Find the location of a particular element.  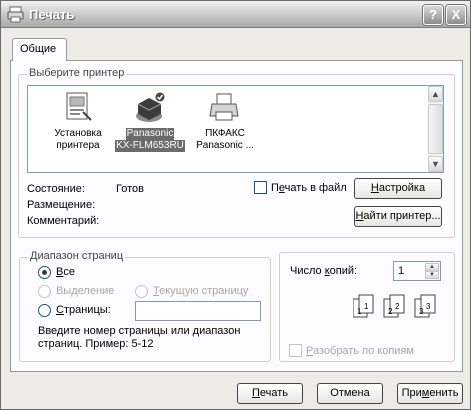

window-title: Печать is located at coordinates (52, 14).